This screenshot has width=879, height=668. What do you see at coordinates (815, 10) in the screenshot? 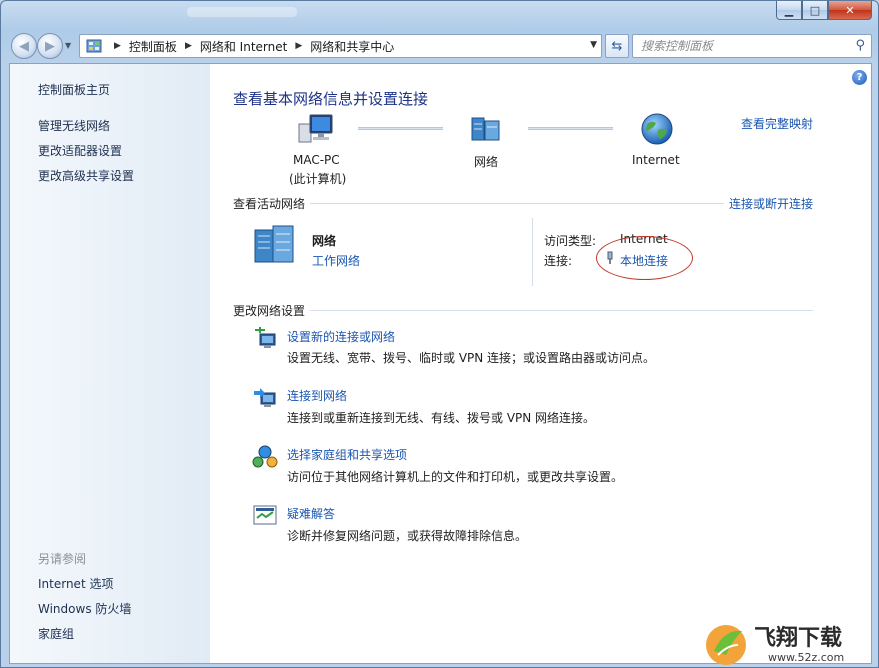
I see `maximize-button: □` at bounding box center [815, 10].